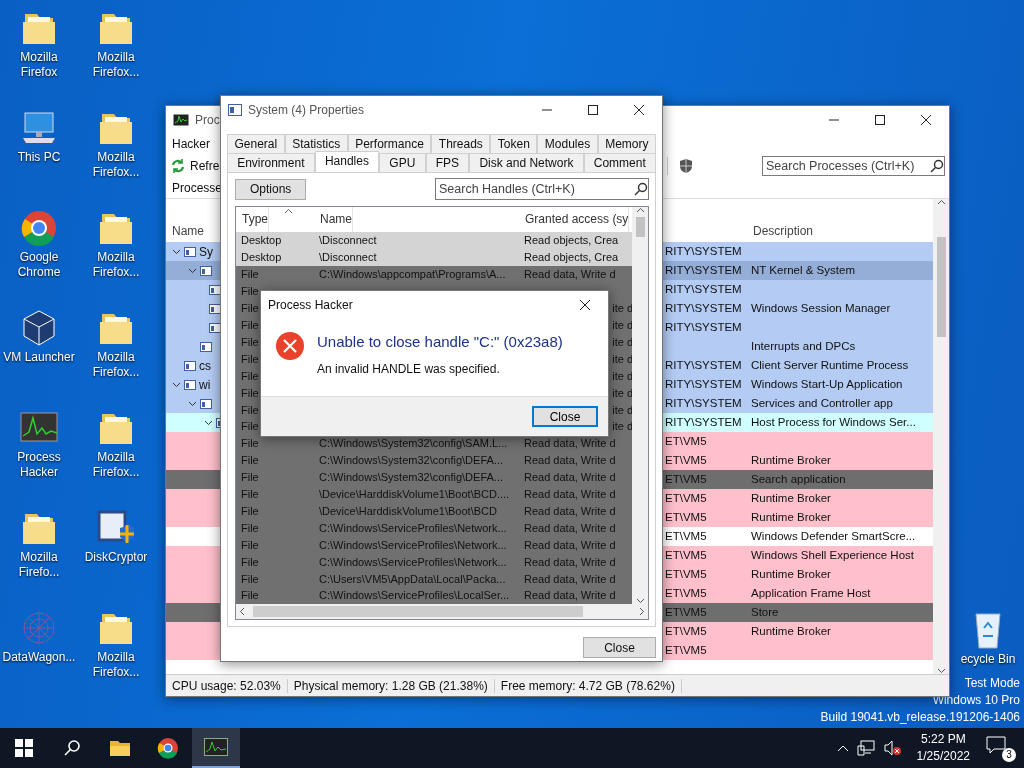 Image resolution: width=1024 pixels, height=768 pixels. I want to click on table-cell-text: Windows Shell Experience Host, so click(832, 555).